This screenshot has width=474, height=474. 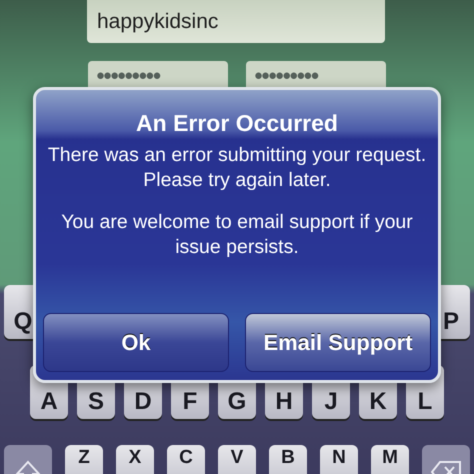 I want to click on alert-title: An Error Occurred, so click(x=237, y=123).